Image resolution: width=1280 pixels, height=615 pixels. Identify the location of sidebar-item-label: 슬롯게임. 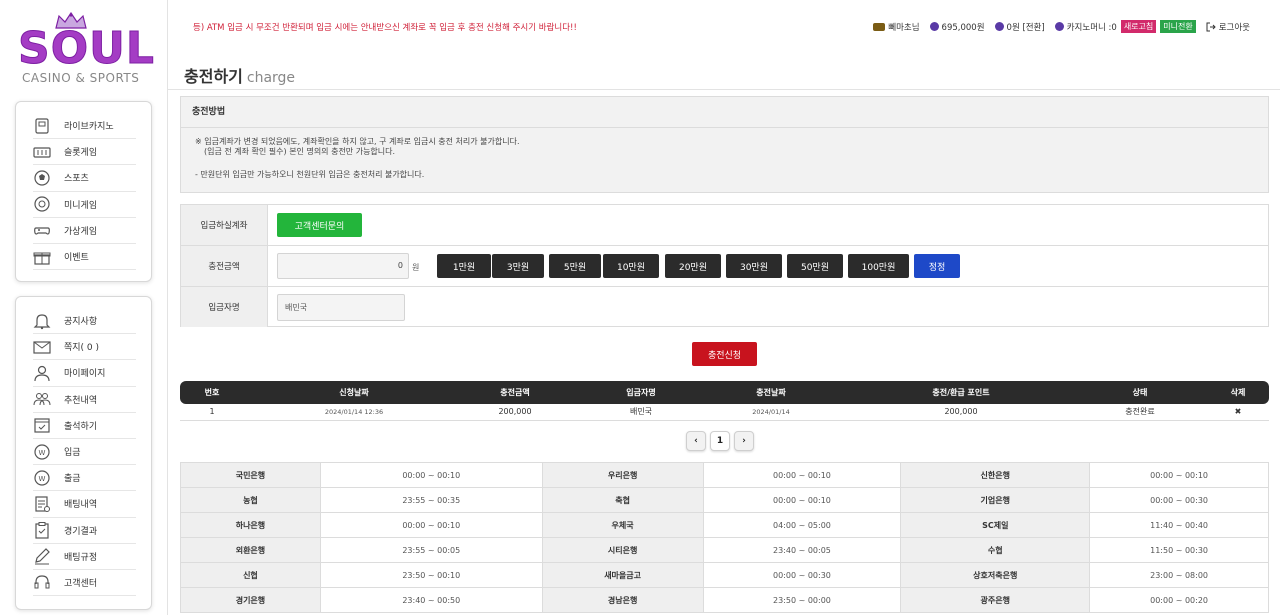
(81, 153).